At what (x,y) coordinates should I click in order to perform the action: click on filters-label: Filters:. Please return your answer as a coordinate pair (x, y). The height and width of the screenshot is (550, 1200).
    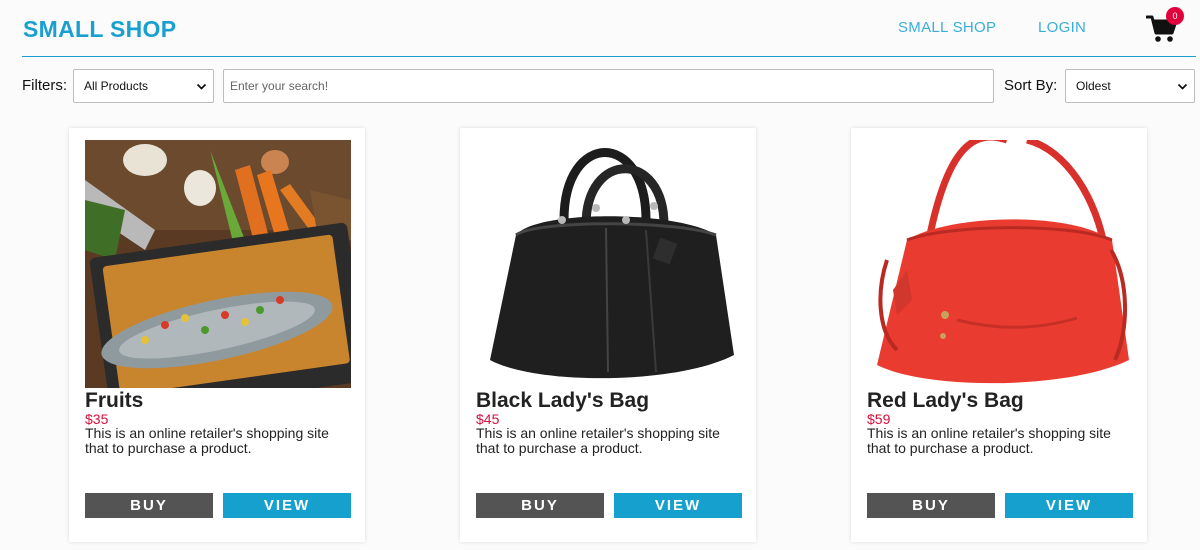
    Looking at the image, I should click on (44, 85).